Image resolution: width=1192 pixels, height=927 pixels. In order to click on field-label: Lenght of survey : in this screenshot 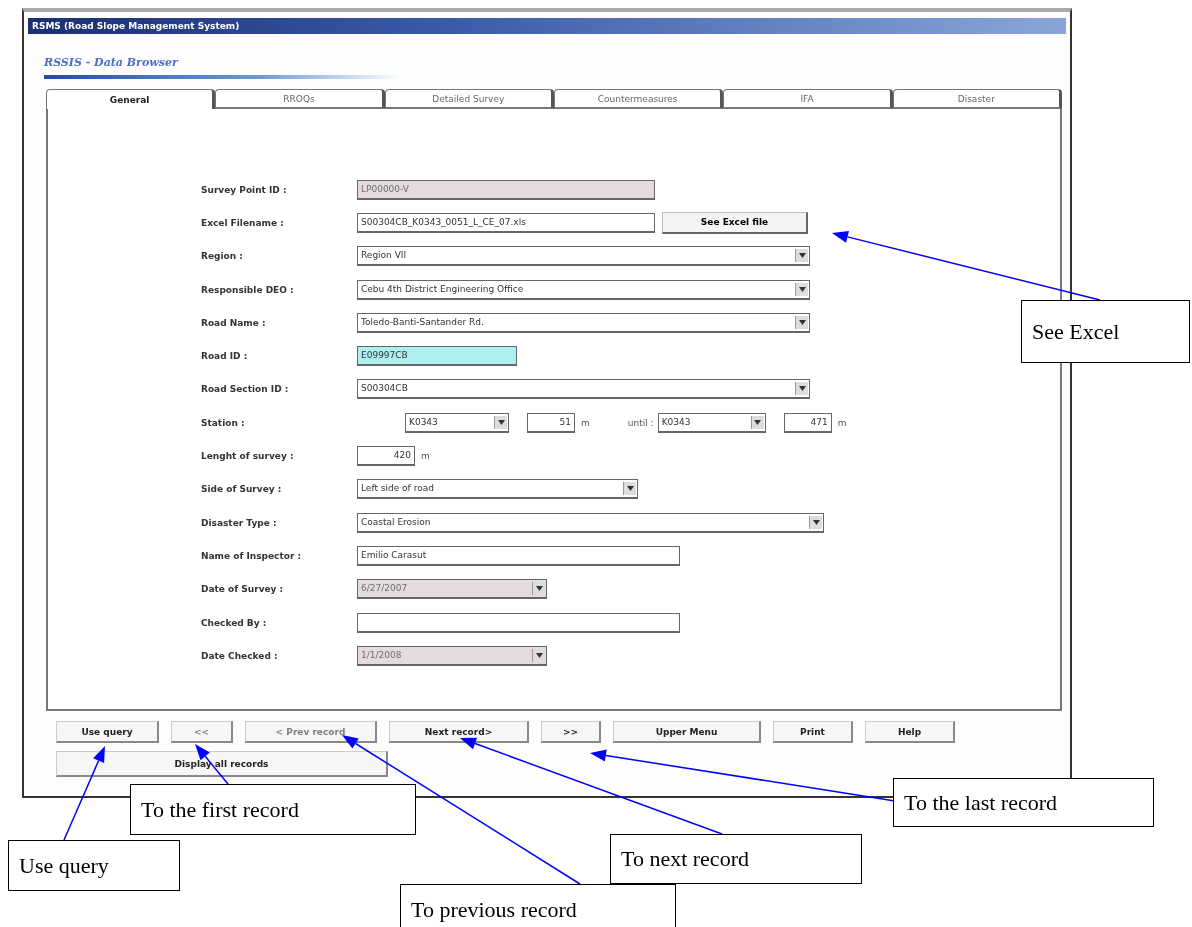, I will do `click(248, 456)`.